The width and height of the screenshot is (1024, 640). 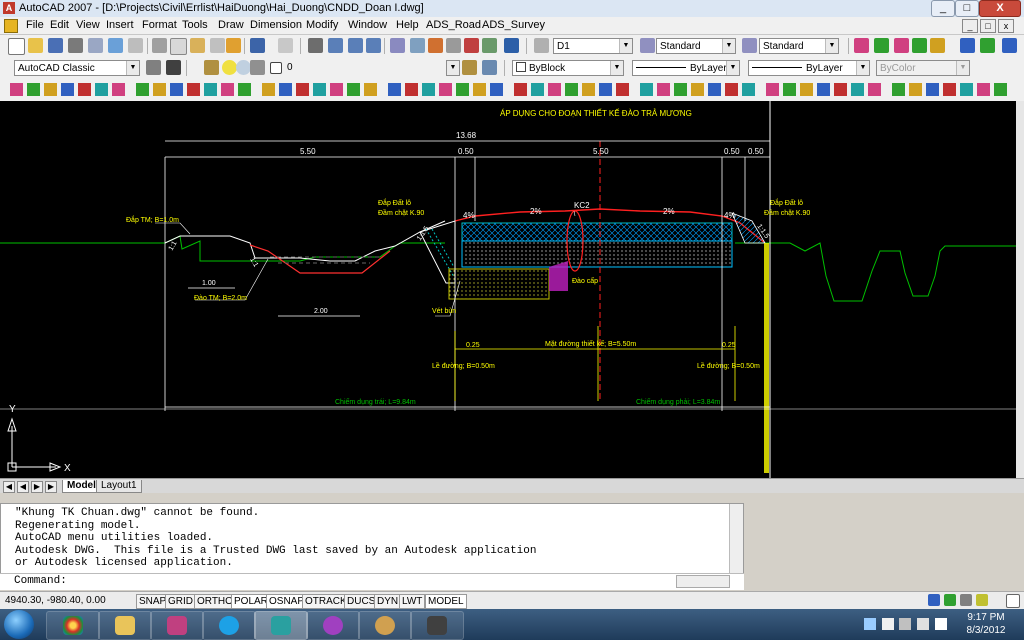 I want to click on help-icon, so click(x=511, y=45).